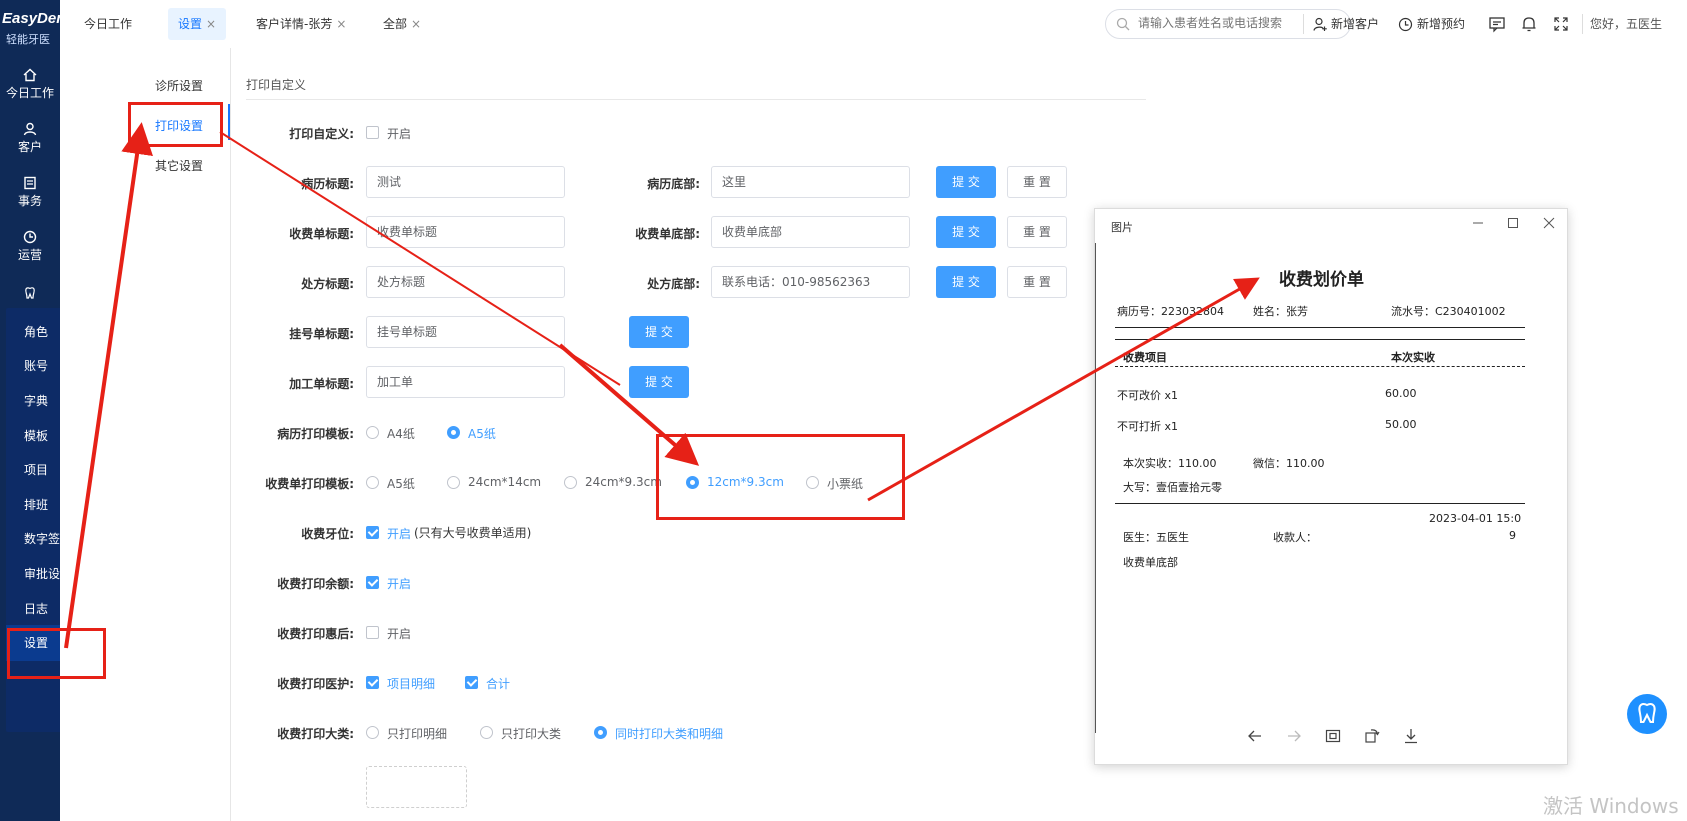 This screenshot has height=821, width=1687. I want to click on fee-discount-option: 开启, so click(399, 633).